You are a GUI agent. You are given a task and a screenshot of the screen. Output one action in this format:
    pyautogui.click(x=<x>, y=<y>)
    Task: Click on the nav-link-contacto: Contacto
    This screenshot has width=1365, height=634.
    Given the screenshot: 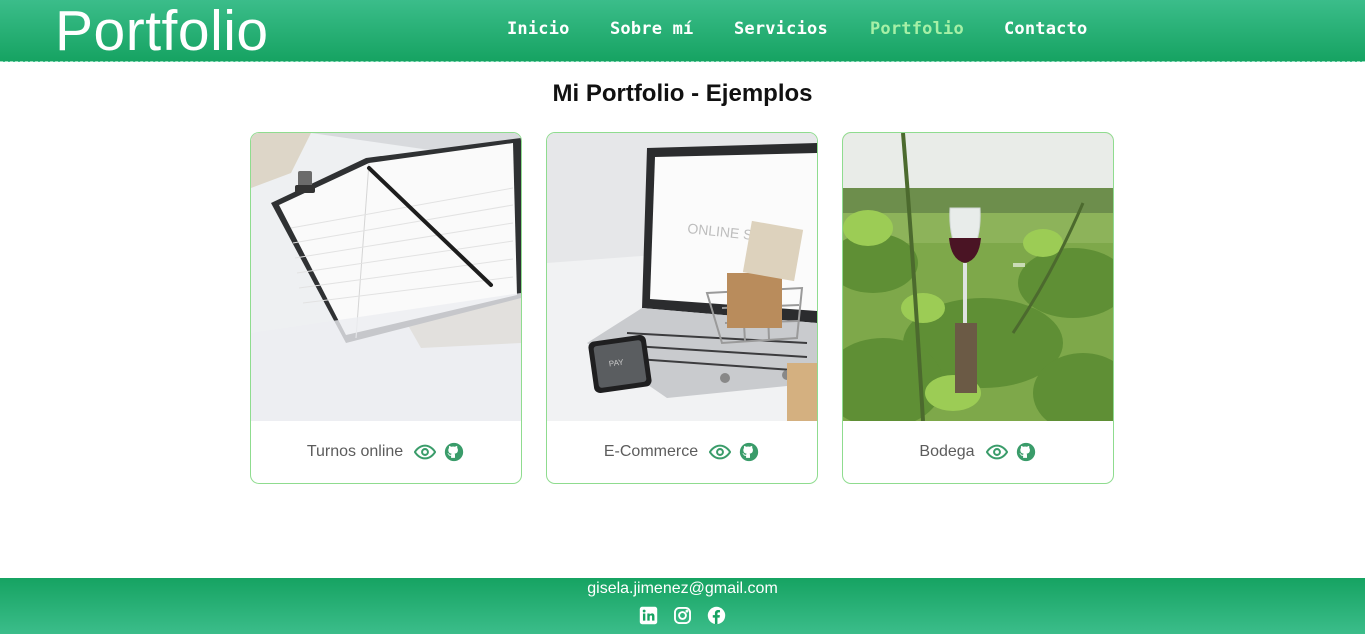 What is the action you would take?
    pyautogui.click(x=1045, y=29)
    